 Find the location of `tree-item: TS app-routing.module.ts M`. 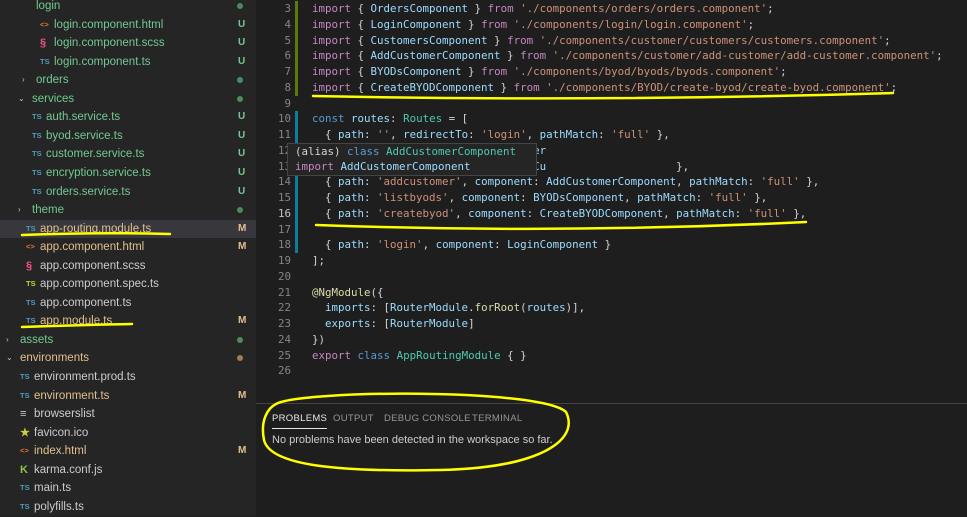

tree-item: TS app-routing.module.ts M is located at coordinates (128, 228).